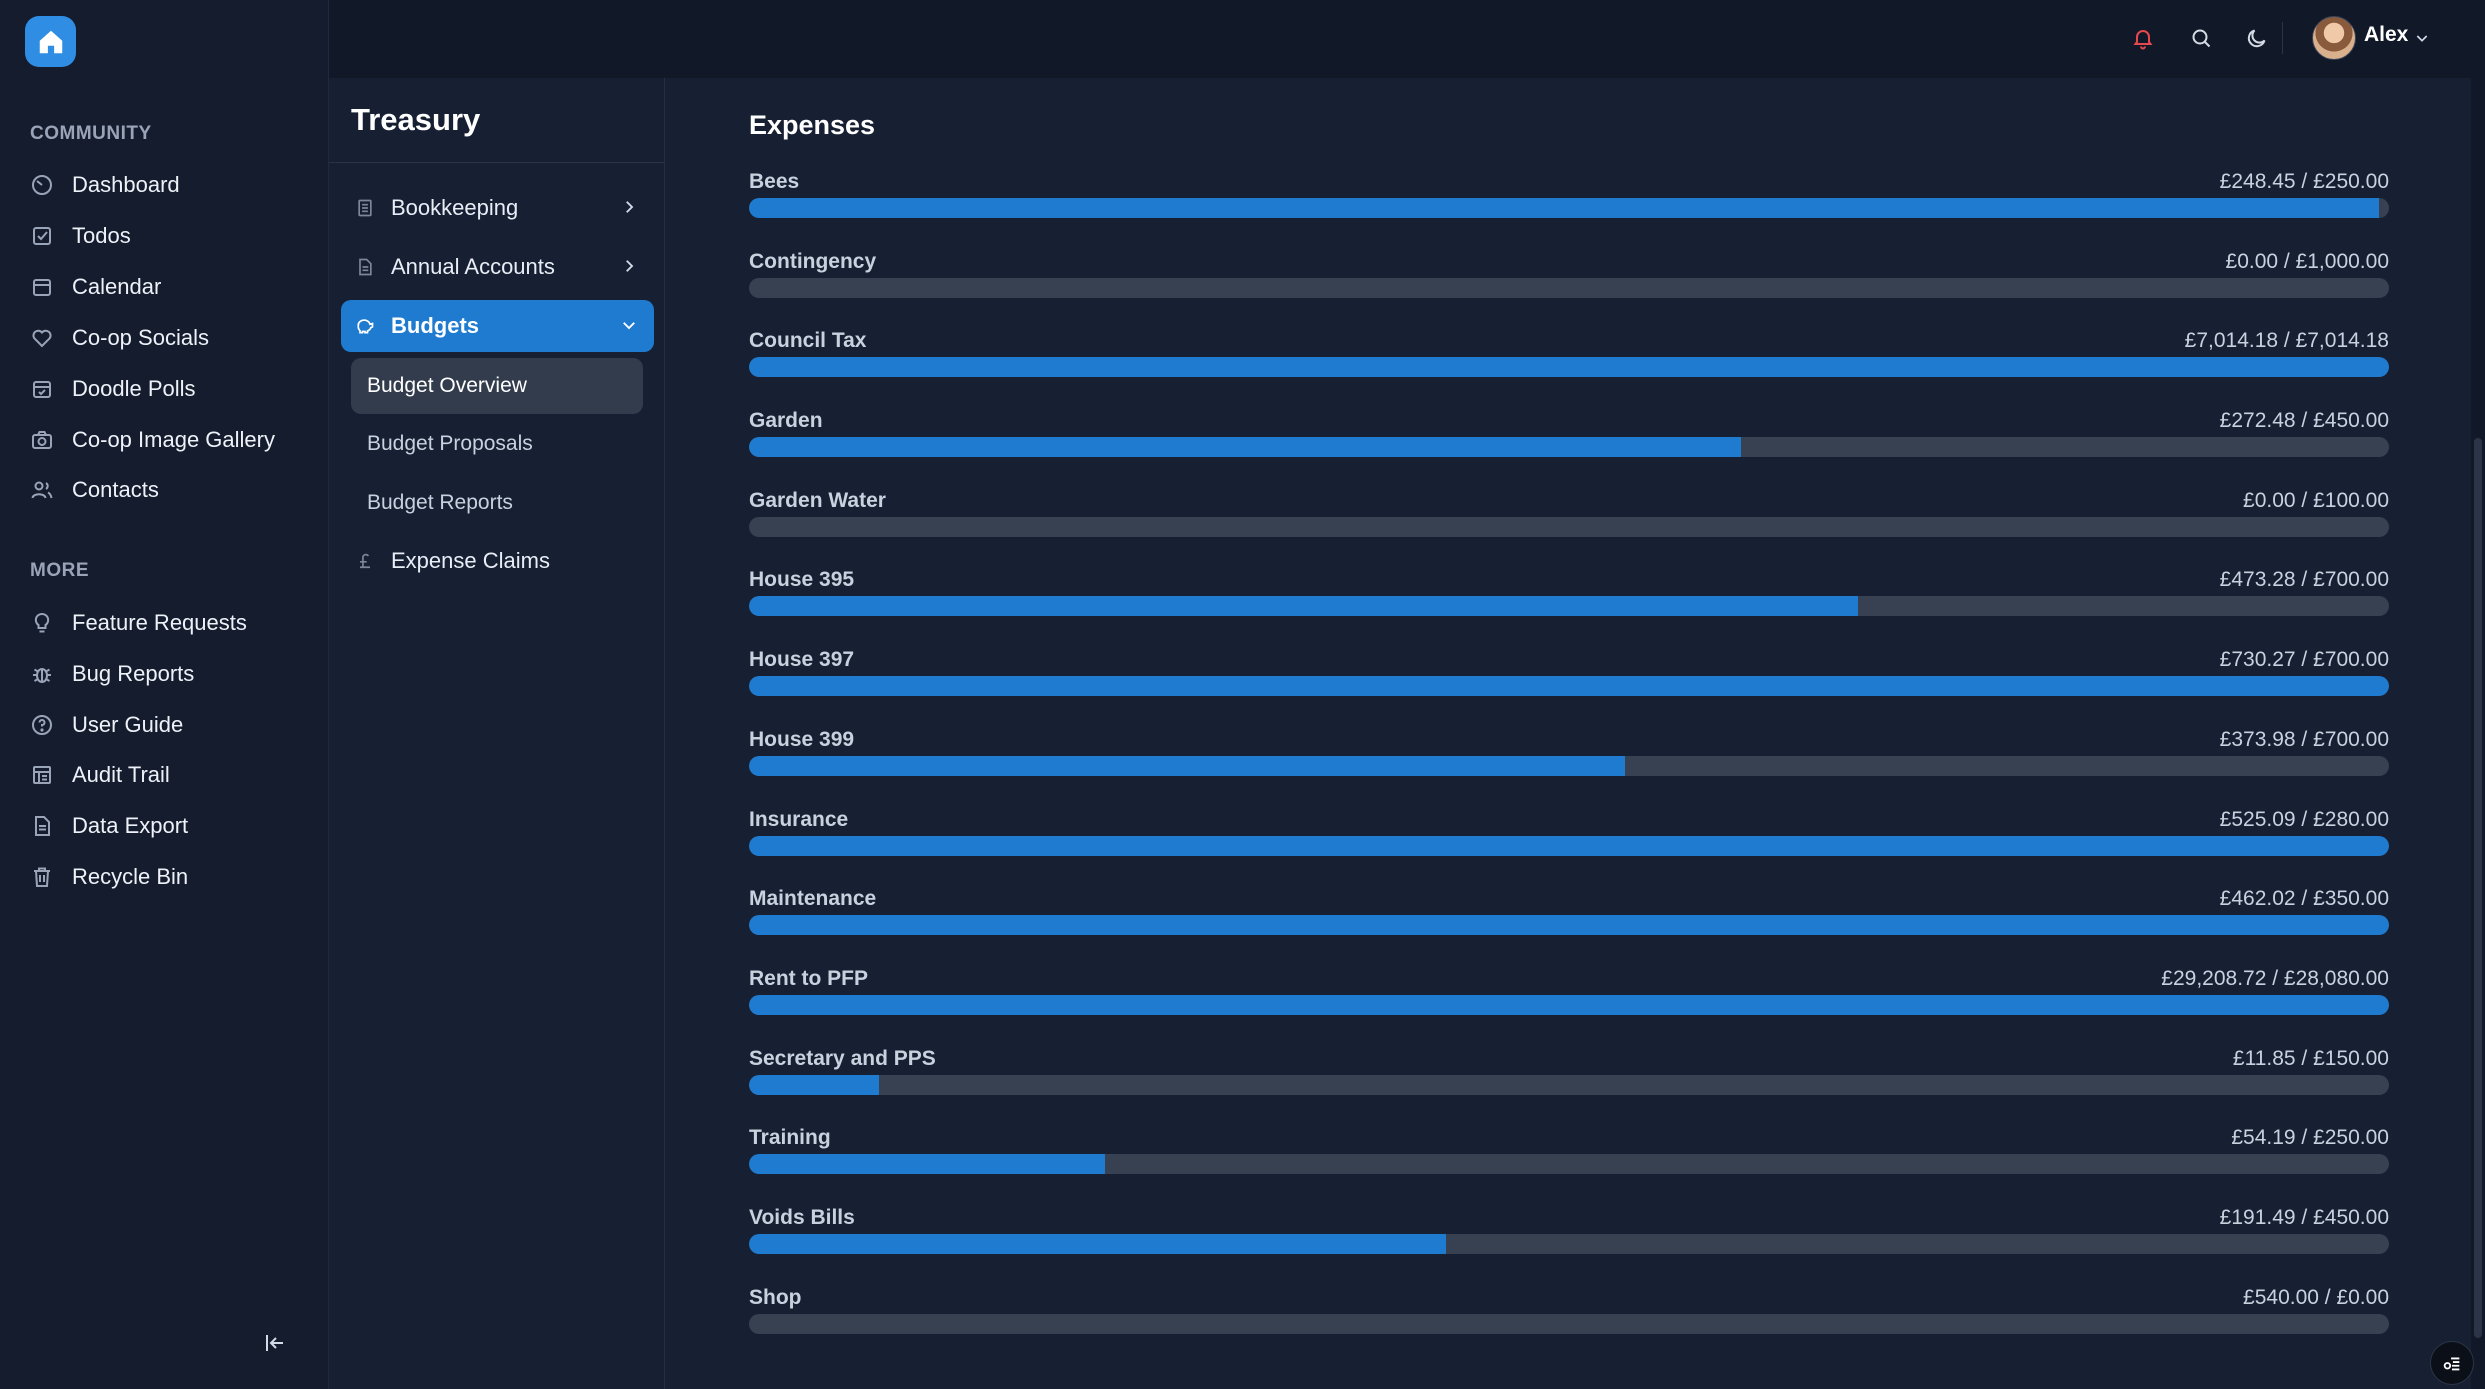  What do you see at coordinates (817, 500) in the screenshot?
I see `budget-label: Garden Water` at bounding box center [817, 500].